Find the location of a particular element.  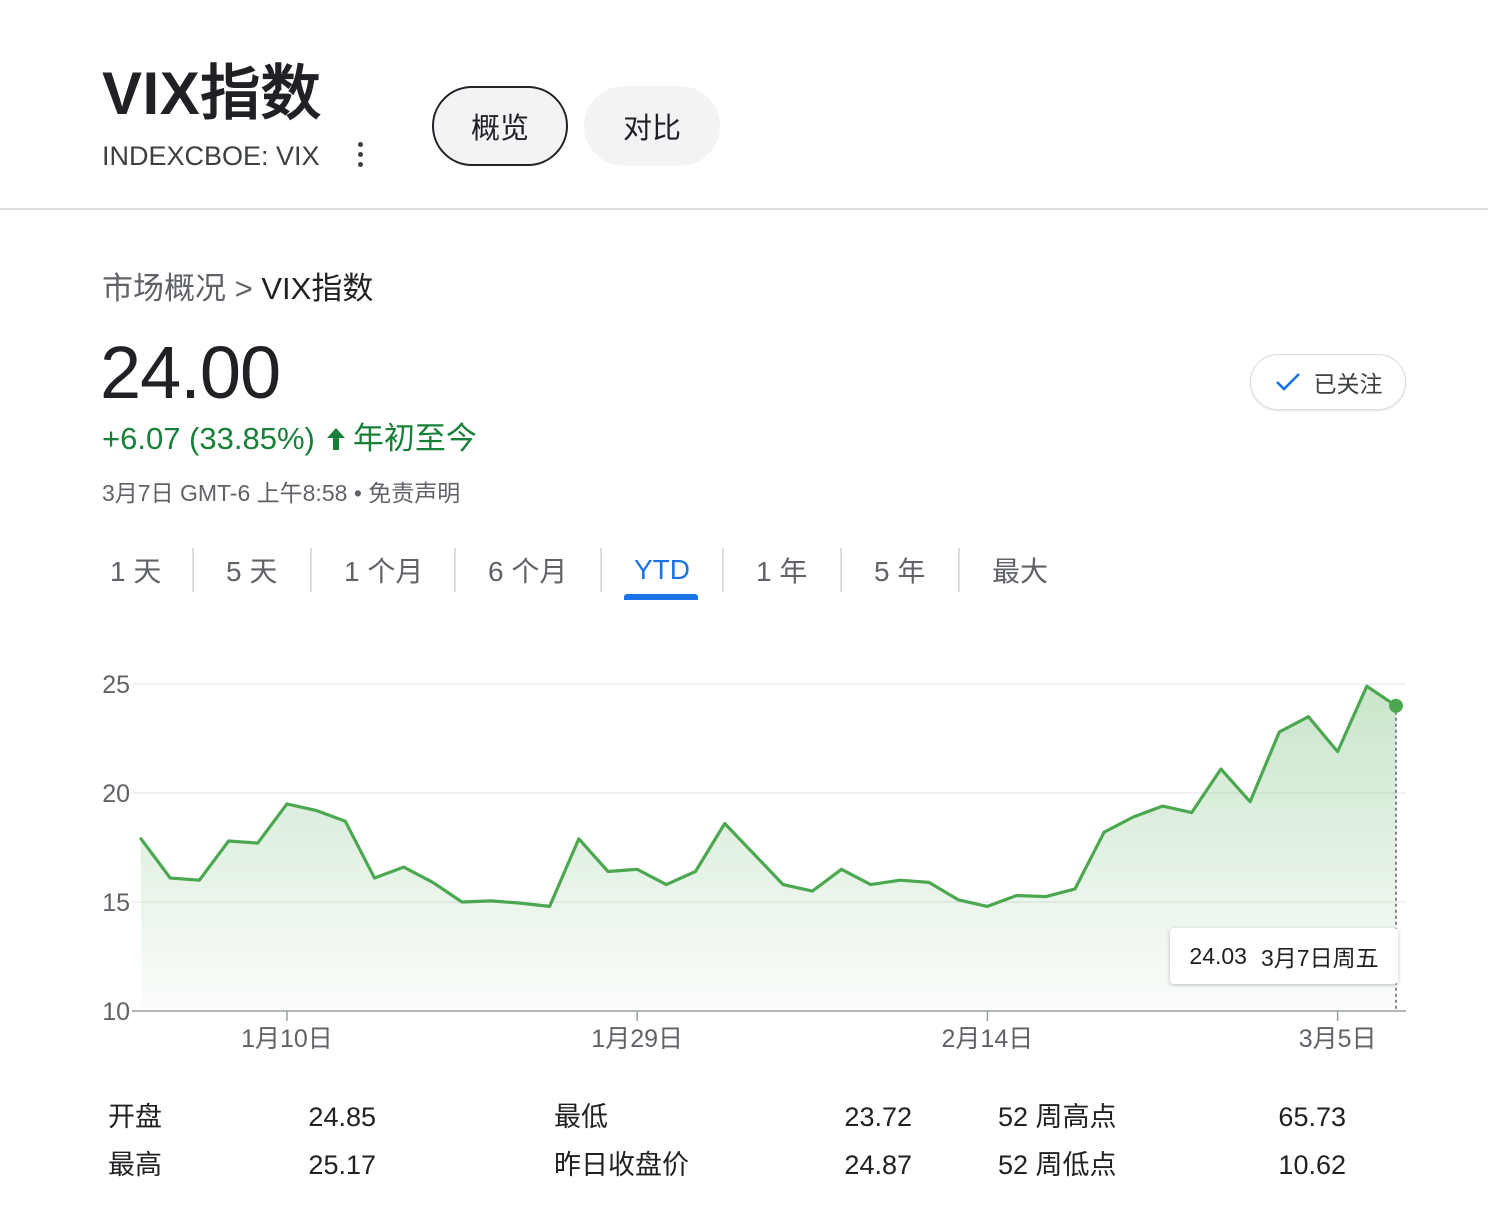

check-icon is located at coordinates (1287, 382).